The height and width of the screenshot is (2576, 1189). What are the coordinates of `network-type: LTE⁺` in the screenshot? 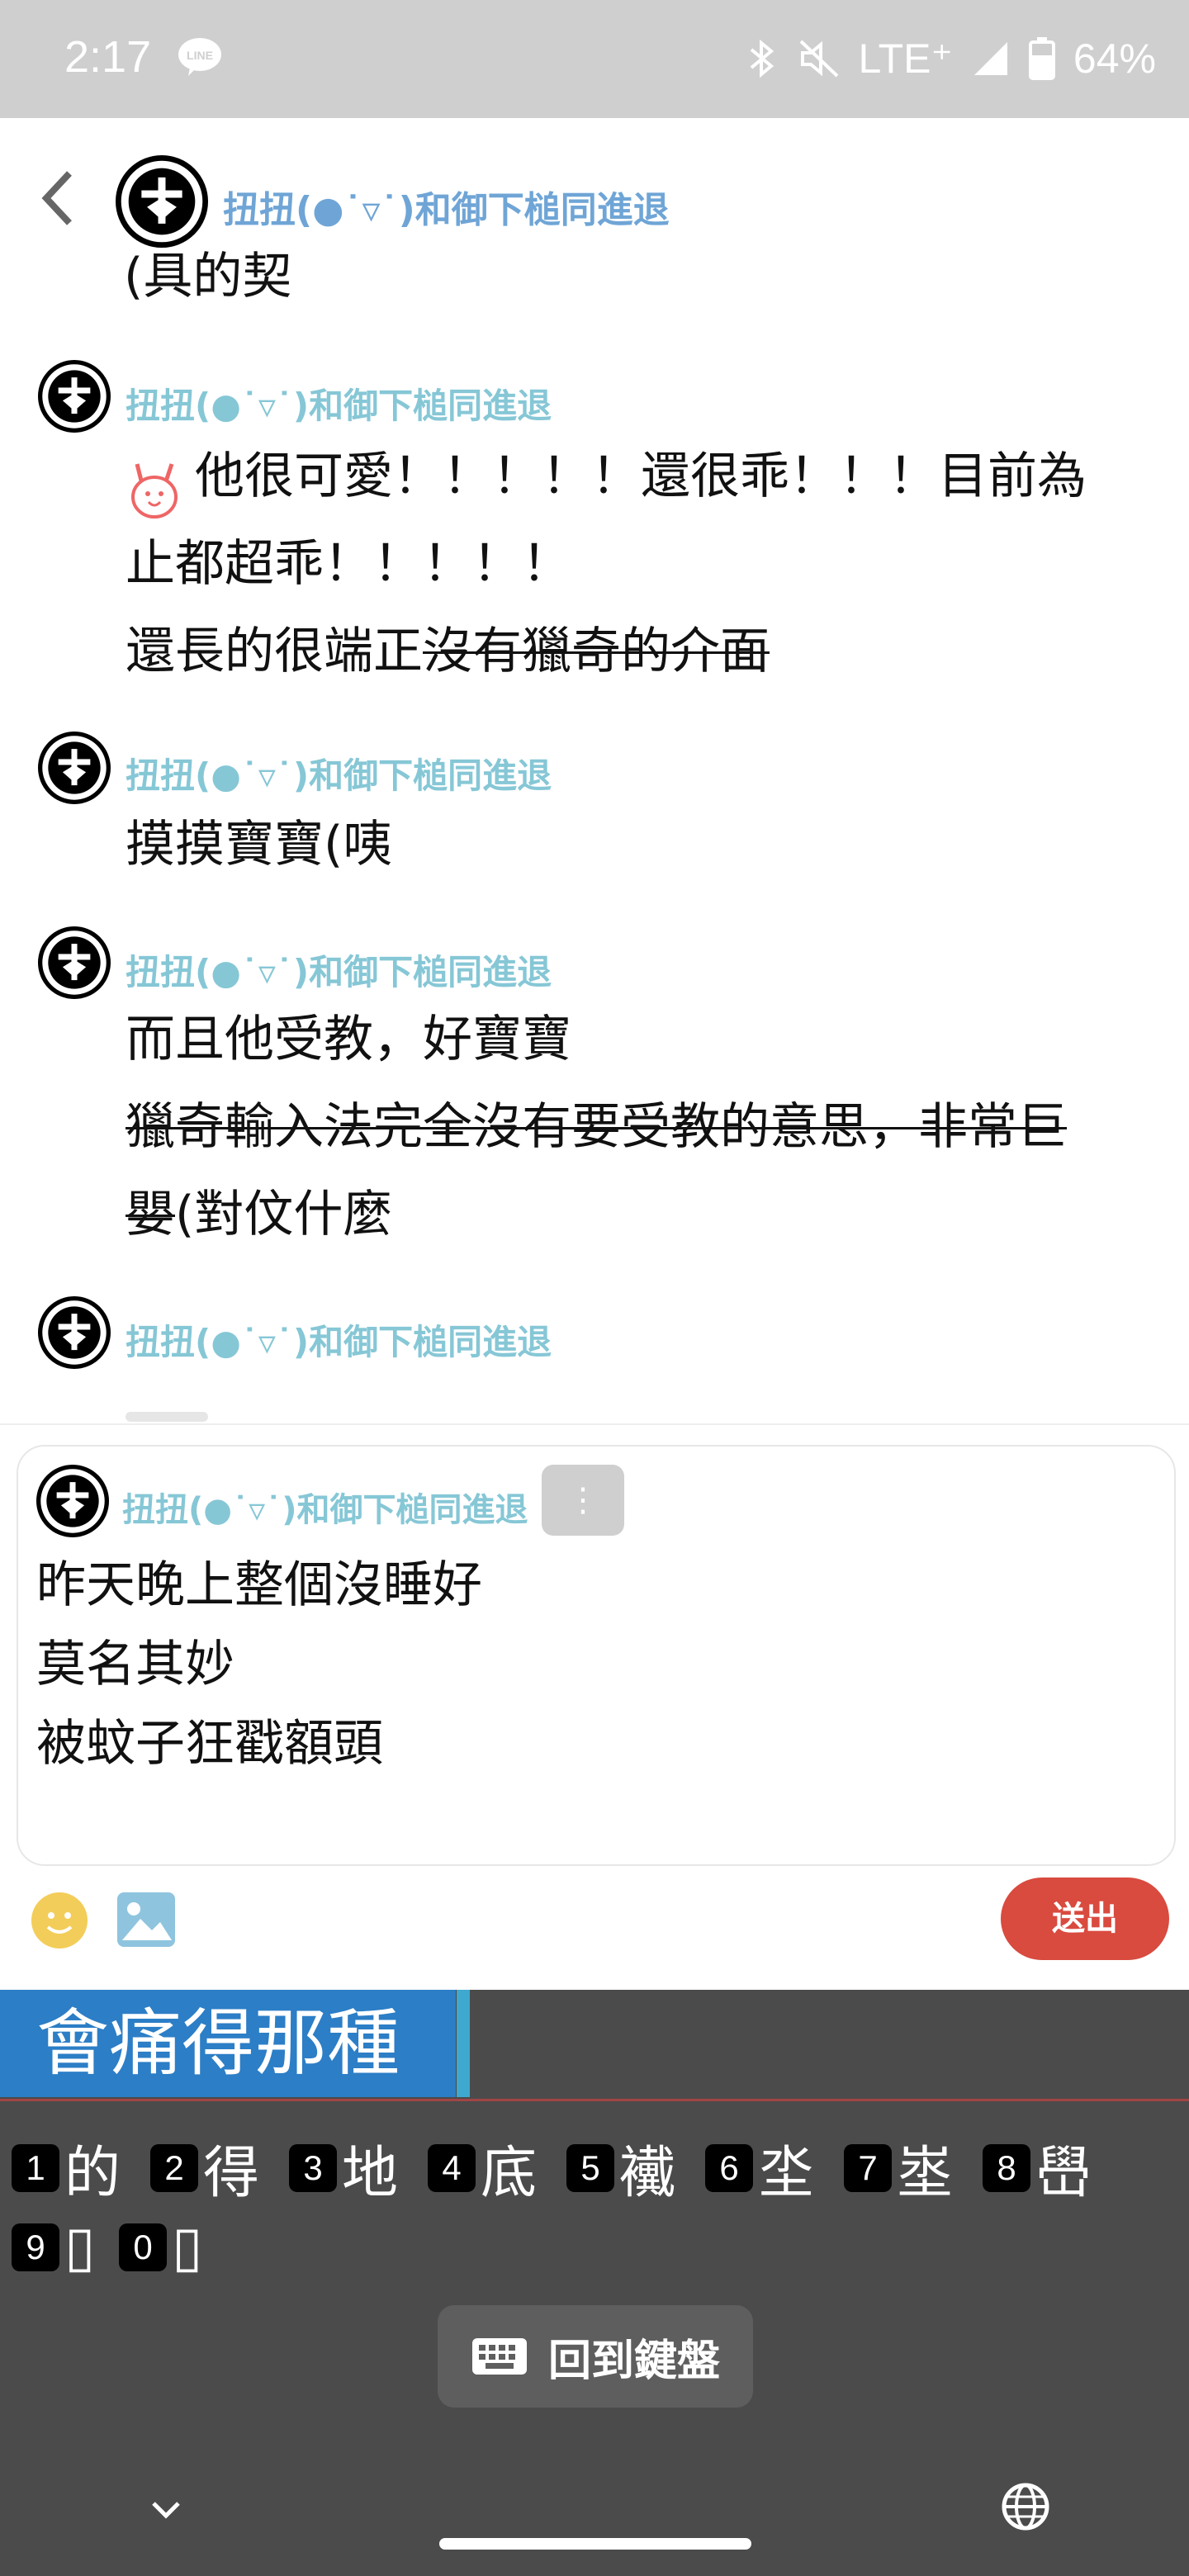 It's located at (905, 59).